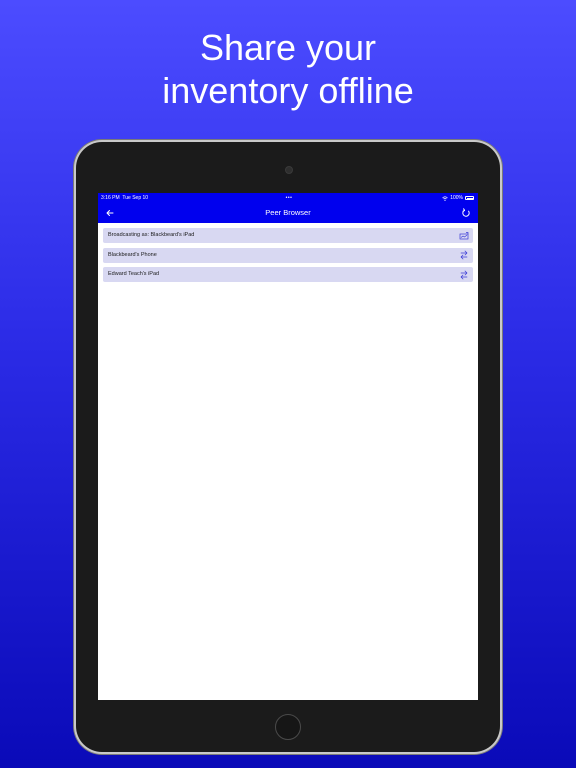 Image resolution: width=576 pixels, height=768 pixels. I want to click on status-time: 3:16 PM Tue Sep 10, so click(125, 198).